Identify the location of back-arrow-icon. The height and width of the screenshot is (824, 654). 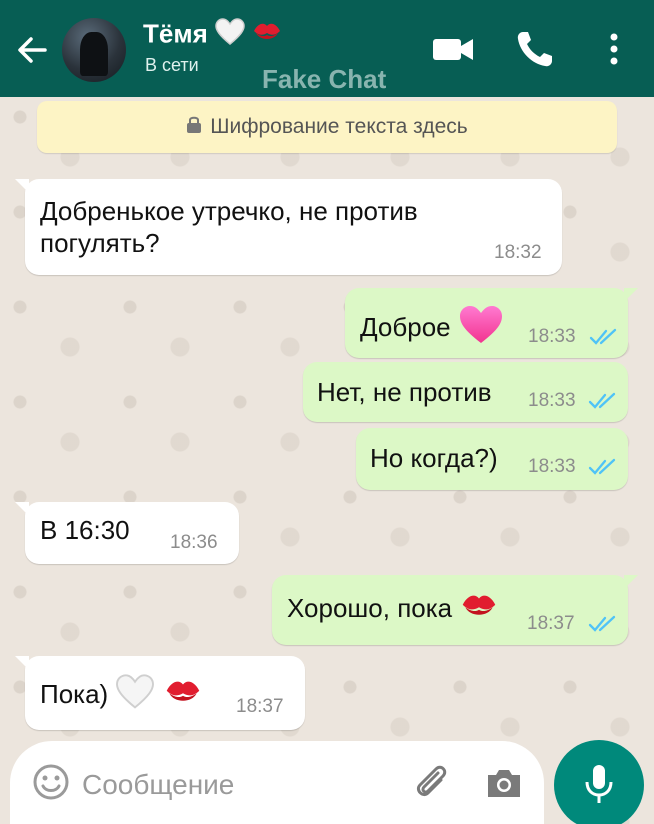
(32, 50).